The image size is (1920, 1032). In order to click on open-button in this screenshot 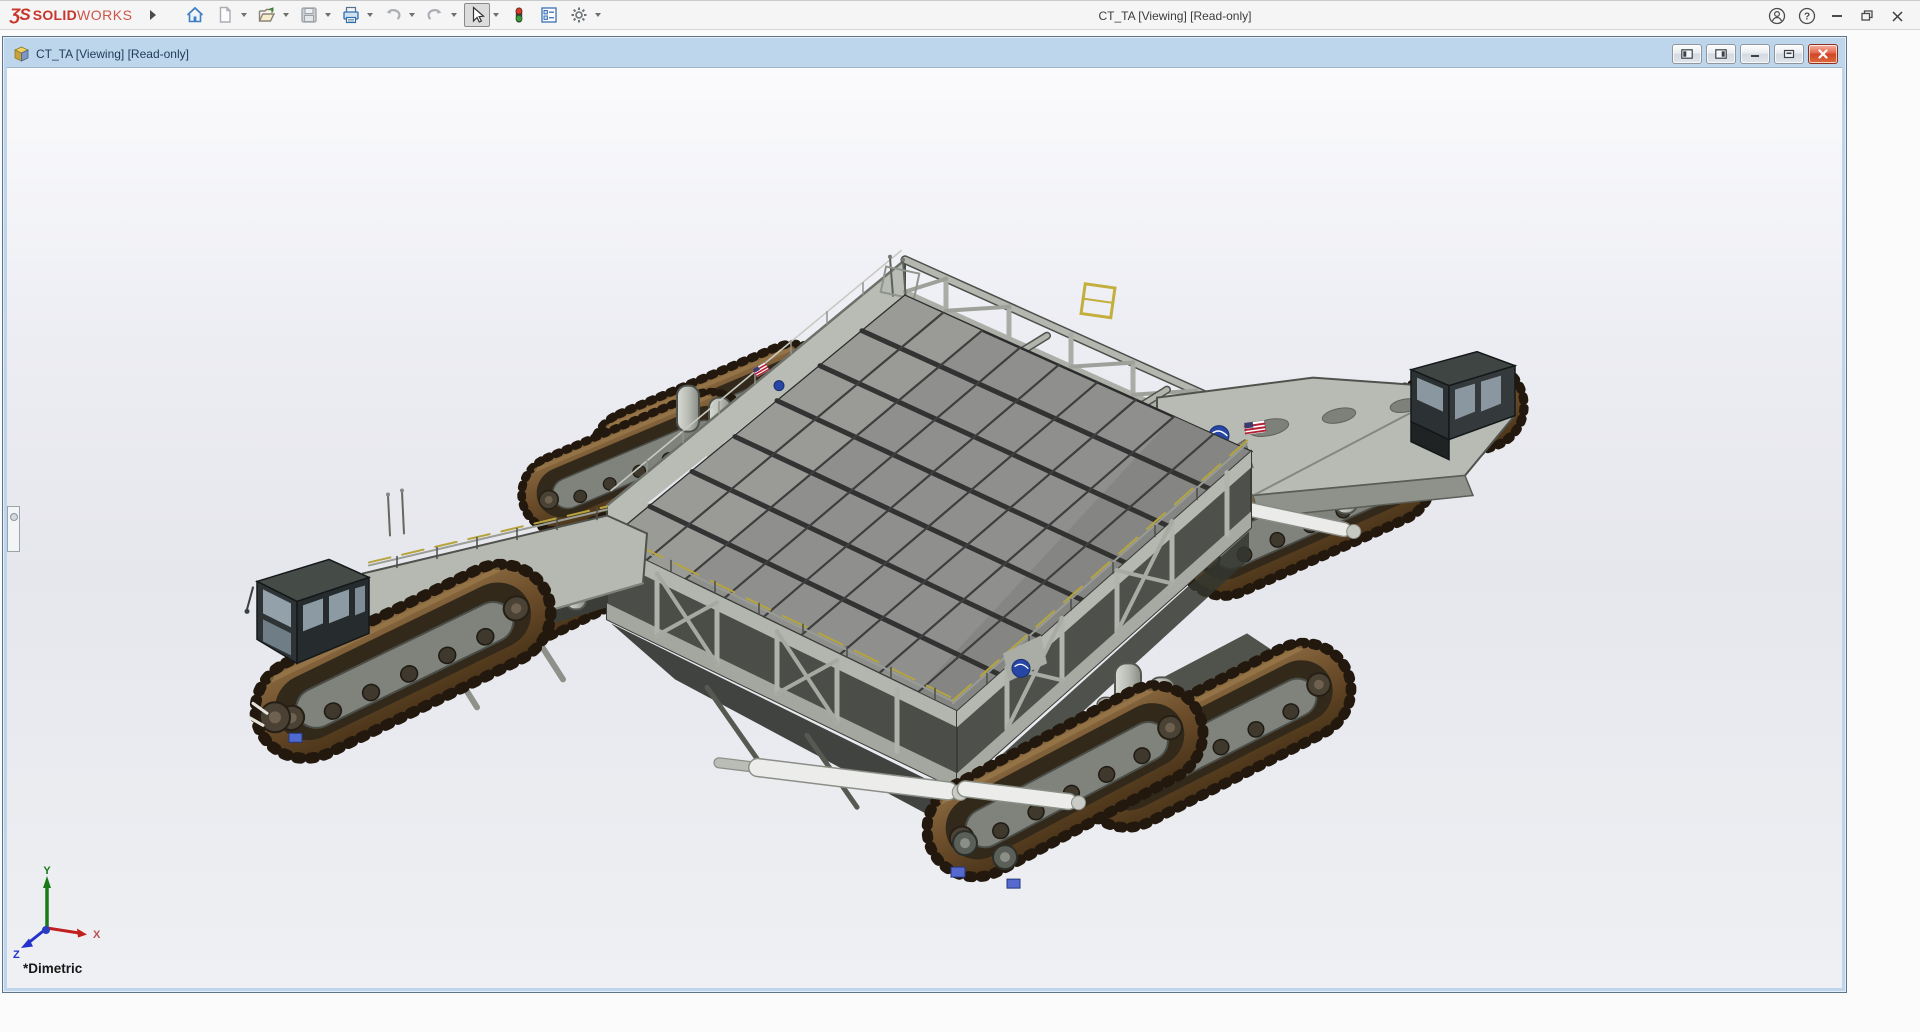, I will do `click(267, 15)`.